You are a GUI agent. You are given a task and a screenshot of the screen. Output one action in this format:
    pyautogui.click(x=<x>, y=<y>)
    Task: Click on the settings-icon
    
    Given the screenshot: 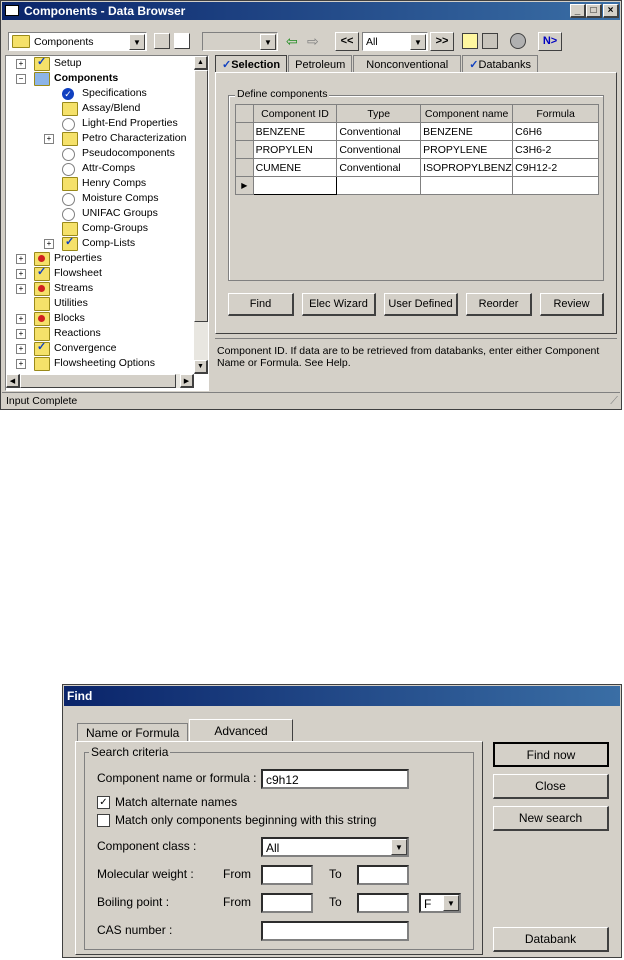 What is the action you would take?
    pyautogui.click(x=518, y=41)
    